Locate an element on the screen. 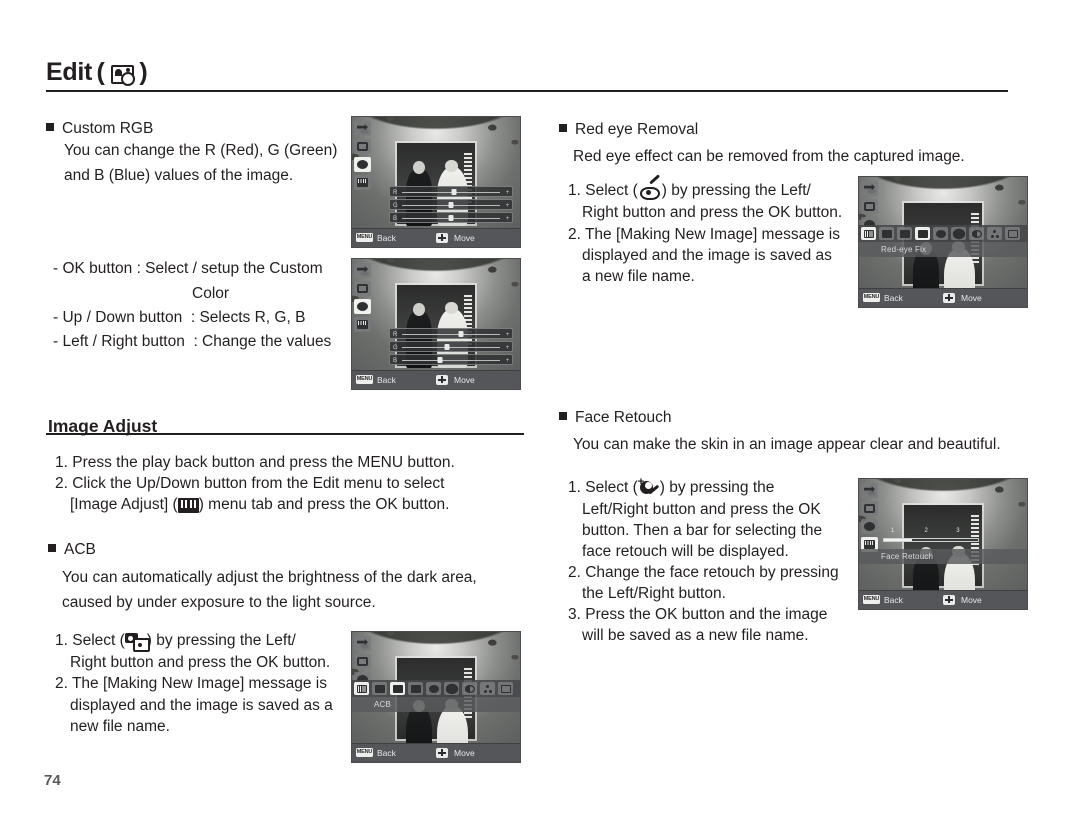 This screenshot has height=815, width=1080. custom-rgb-screen-1: R + G + B + MENU Back Move is located at coordinates (436, 182).